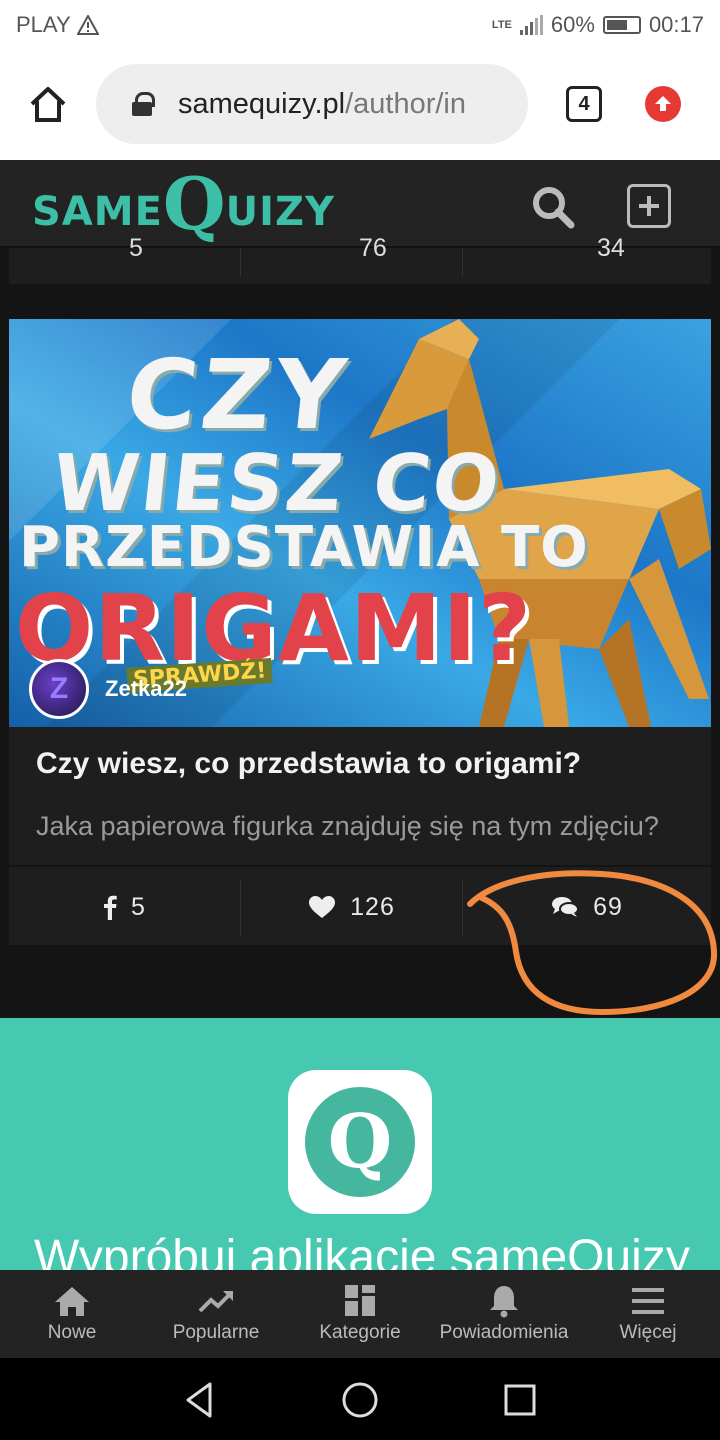  Describe the element at coordinates (406, 103) in the screenshot. I see `url-path: /author/in` at that location.